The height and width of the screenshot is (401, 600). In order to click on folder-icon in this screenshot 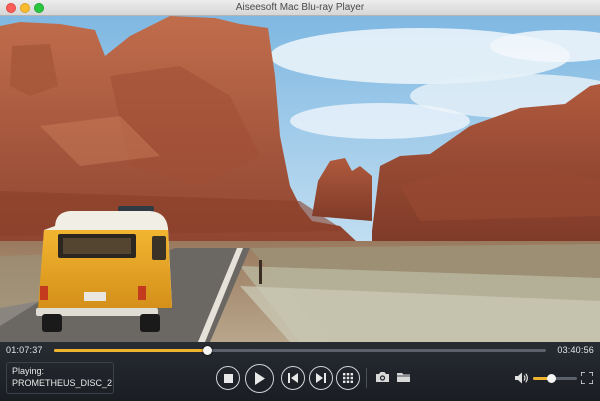, I will do `click(403, 377)`.